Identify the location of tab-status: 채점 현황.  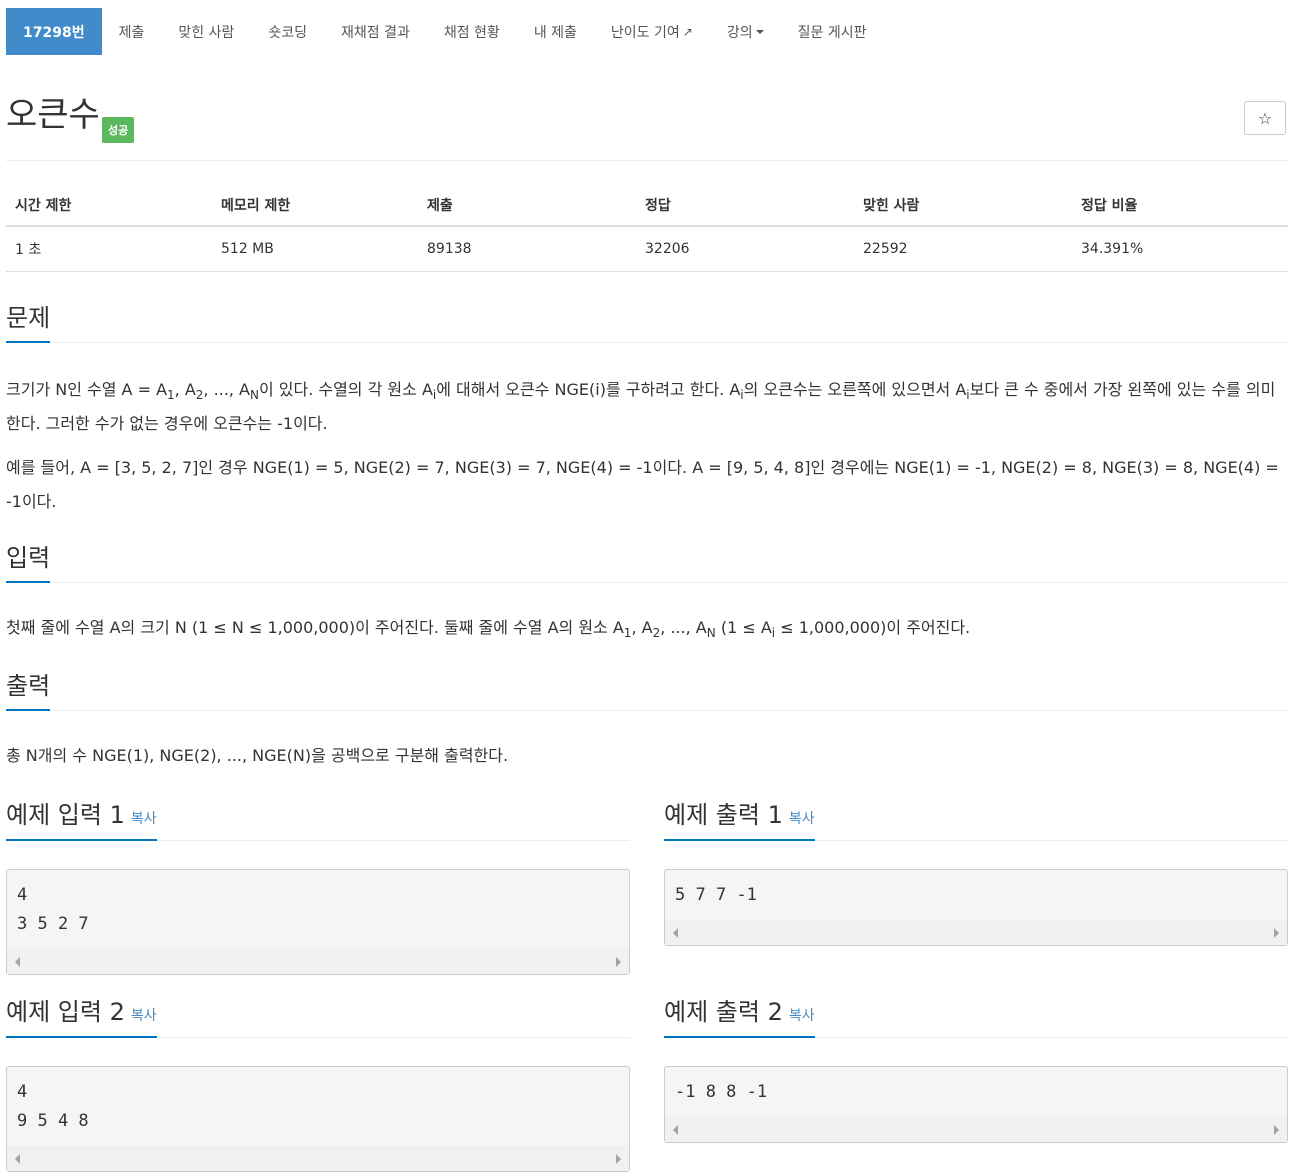
(472, 31).